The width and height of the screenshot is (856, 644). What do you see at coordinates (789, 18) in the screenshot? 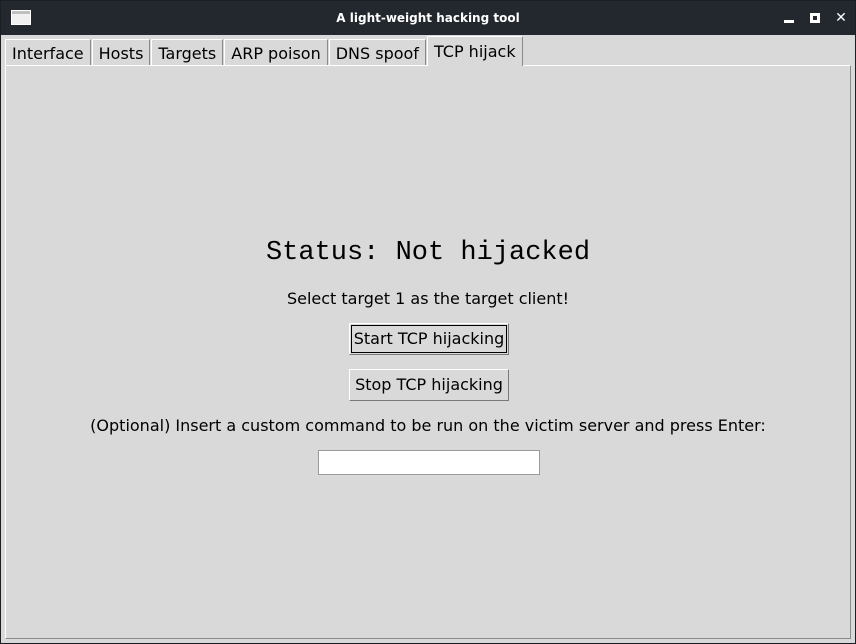
I see `minimize-icon` at bounding box center [789, 18].